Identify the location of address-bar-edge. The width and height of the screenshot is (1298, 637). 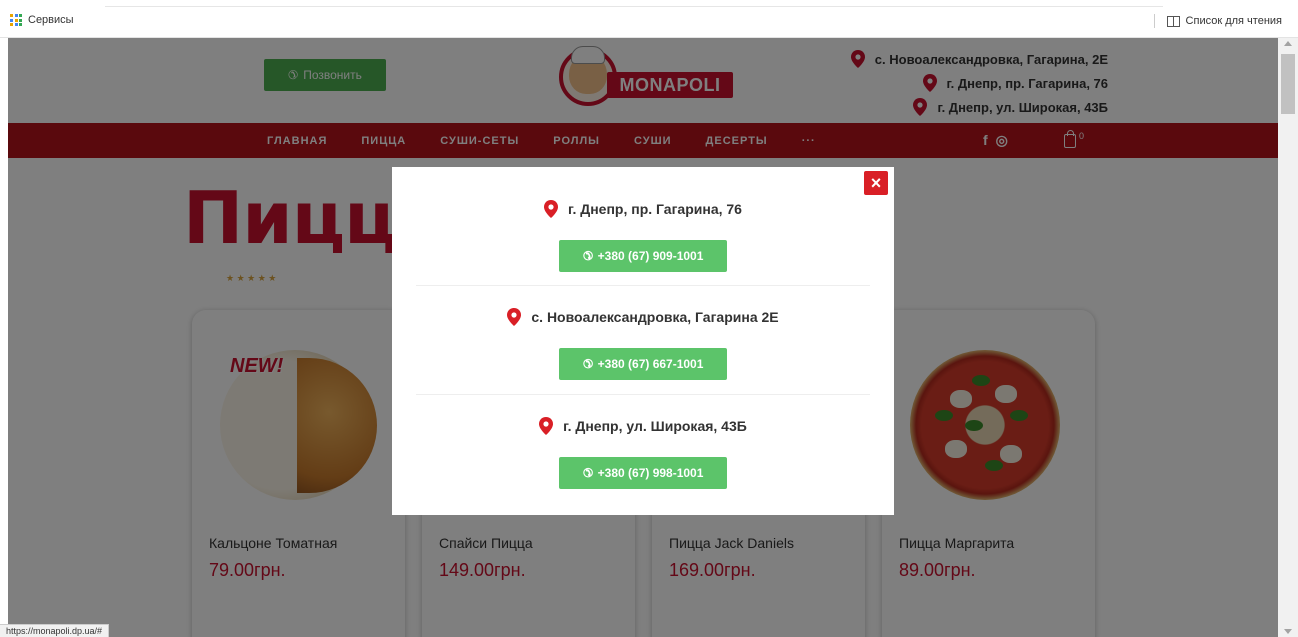
(634, 6).